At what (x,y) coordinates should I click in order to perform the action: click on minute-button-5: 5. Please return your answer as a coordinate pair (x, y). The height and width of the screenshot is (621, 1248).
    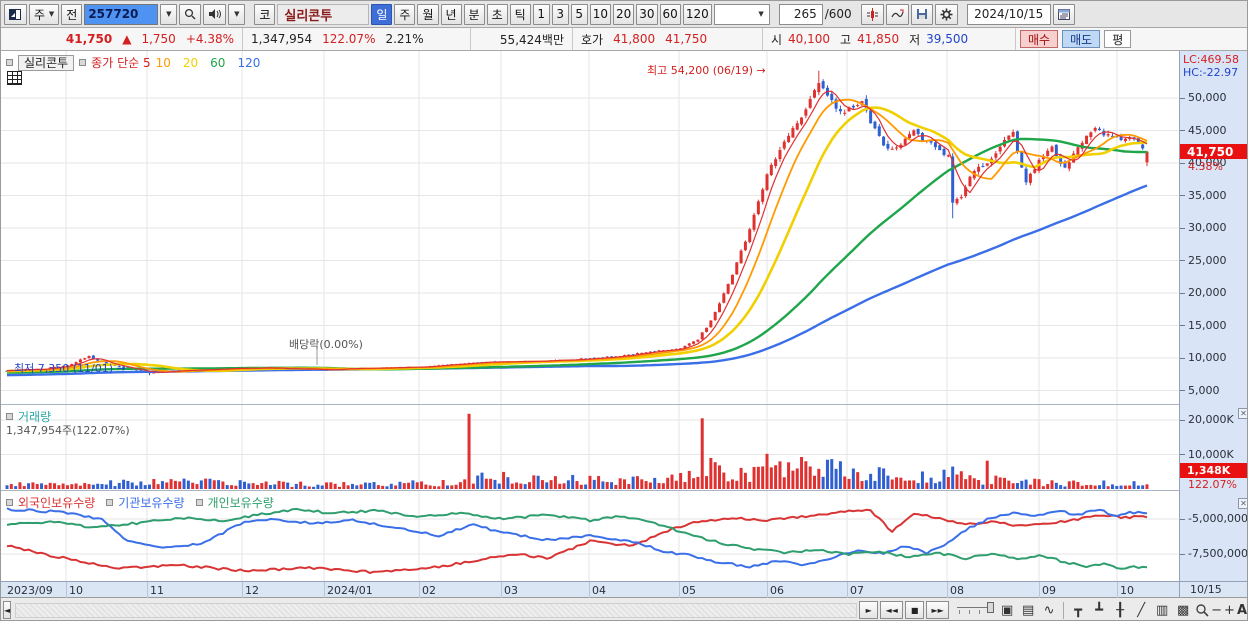
    Looking at the image, I should click on (579, 14).